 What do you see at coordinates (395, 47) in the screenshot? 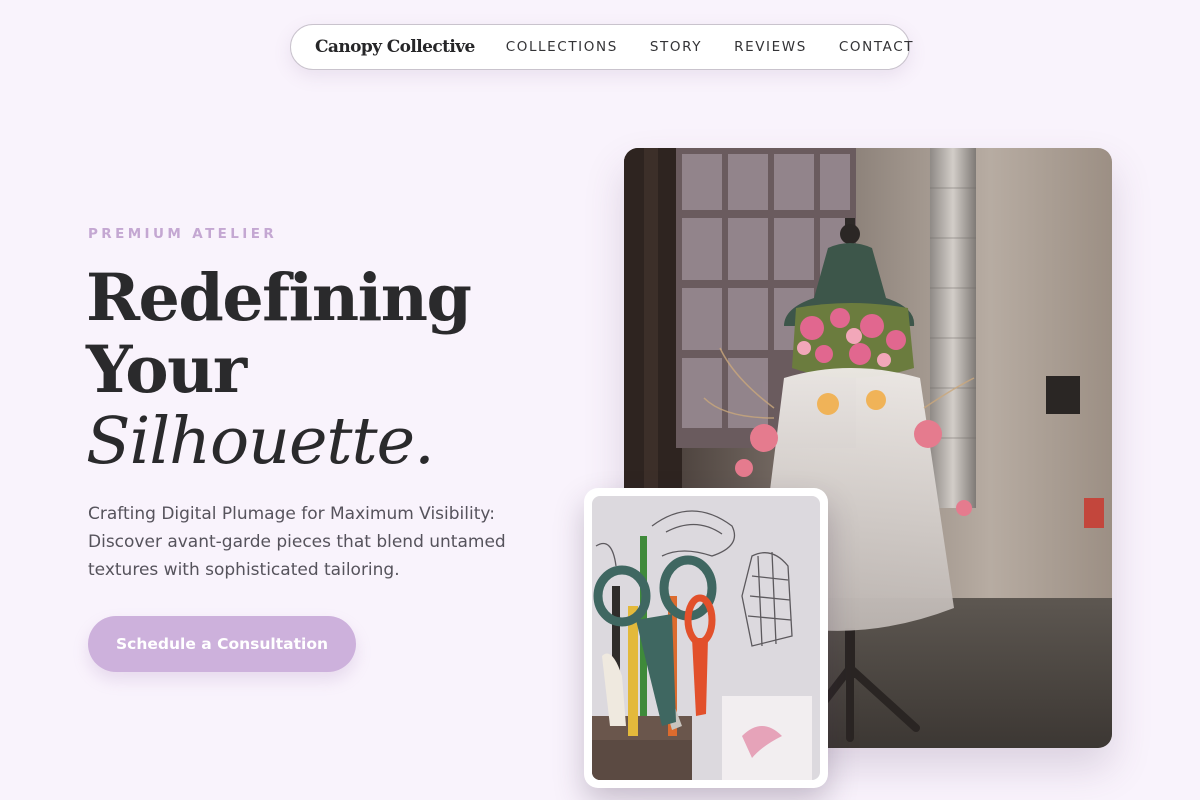
I see `brand-logo: Canopy Collective` at bounding box center [395, 47].